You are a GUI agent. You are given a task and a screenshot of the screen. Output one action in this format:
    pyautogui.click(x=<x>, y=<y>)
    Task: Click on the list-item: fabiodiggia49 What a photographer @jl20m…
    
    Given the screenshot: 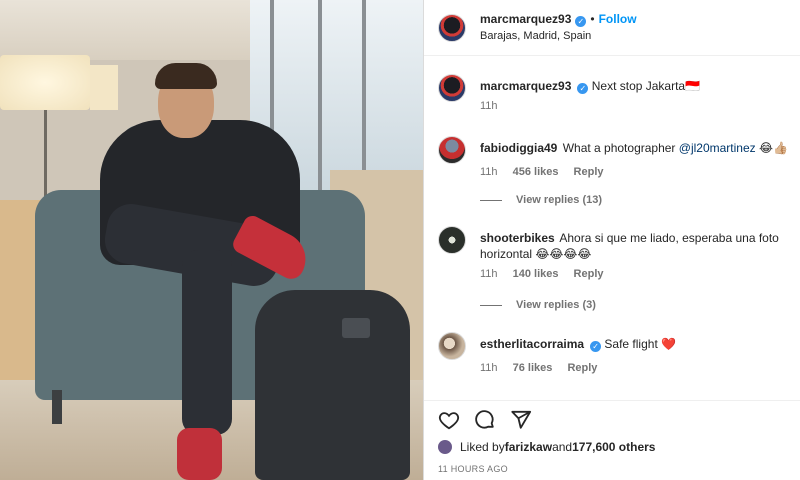 What is the action you would take?
    pyautogui.click(x=615, y=157)
    